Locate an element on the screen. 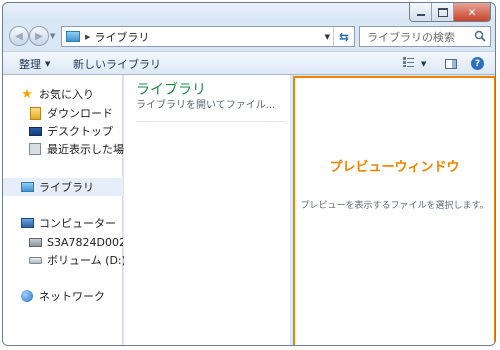 The width and height of the screenshot is (500, 350). close-button: ✕ is located at coordinates (472, 12).